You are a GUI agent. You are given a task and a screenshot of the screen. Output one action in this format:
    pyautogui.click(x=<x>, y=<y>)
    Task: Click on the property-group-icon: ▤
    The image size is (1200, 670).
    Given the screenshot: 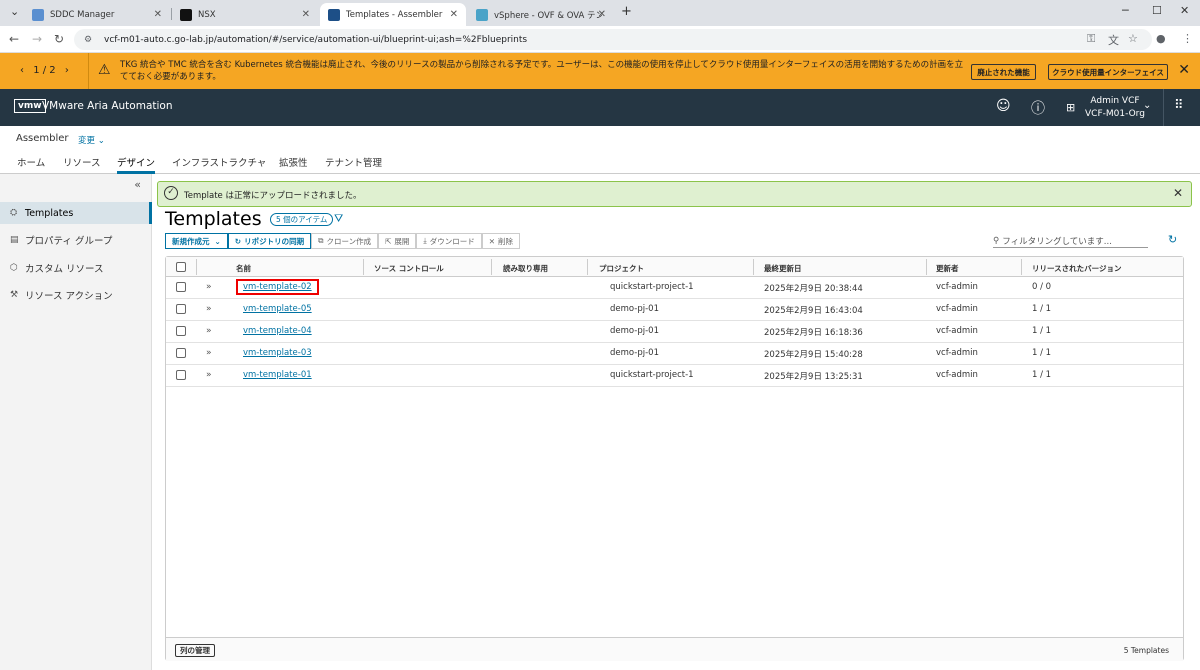 What is the action you would take?
    pyautogui.click(x=14, y=240)
    